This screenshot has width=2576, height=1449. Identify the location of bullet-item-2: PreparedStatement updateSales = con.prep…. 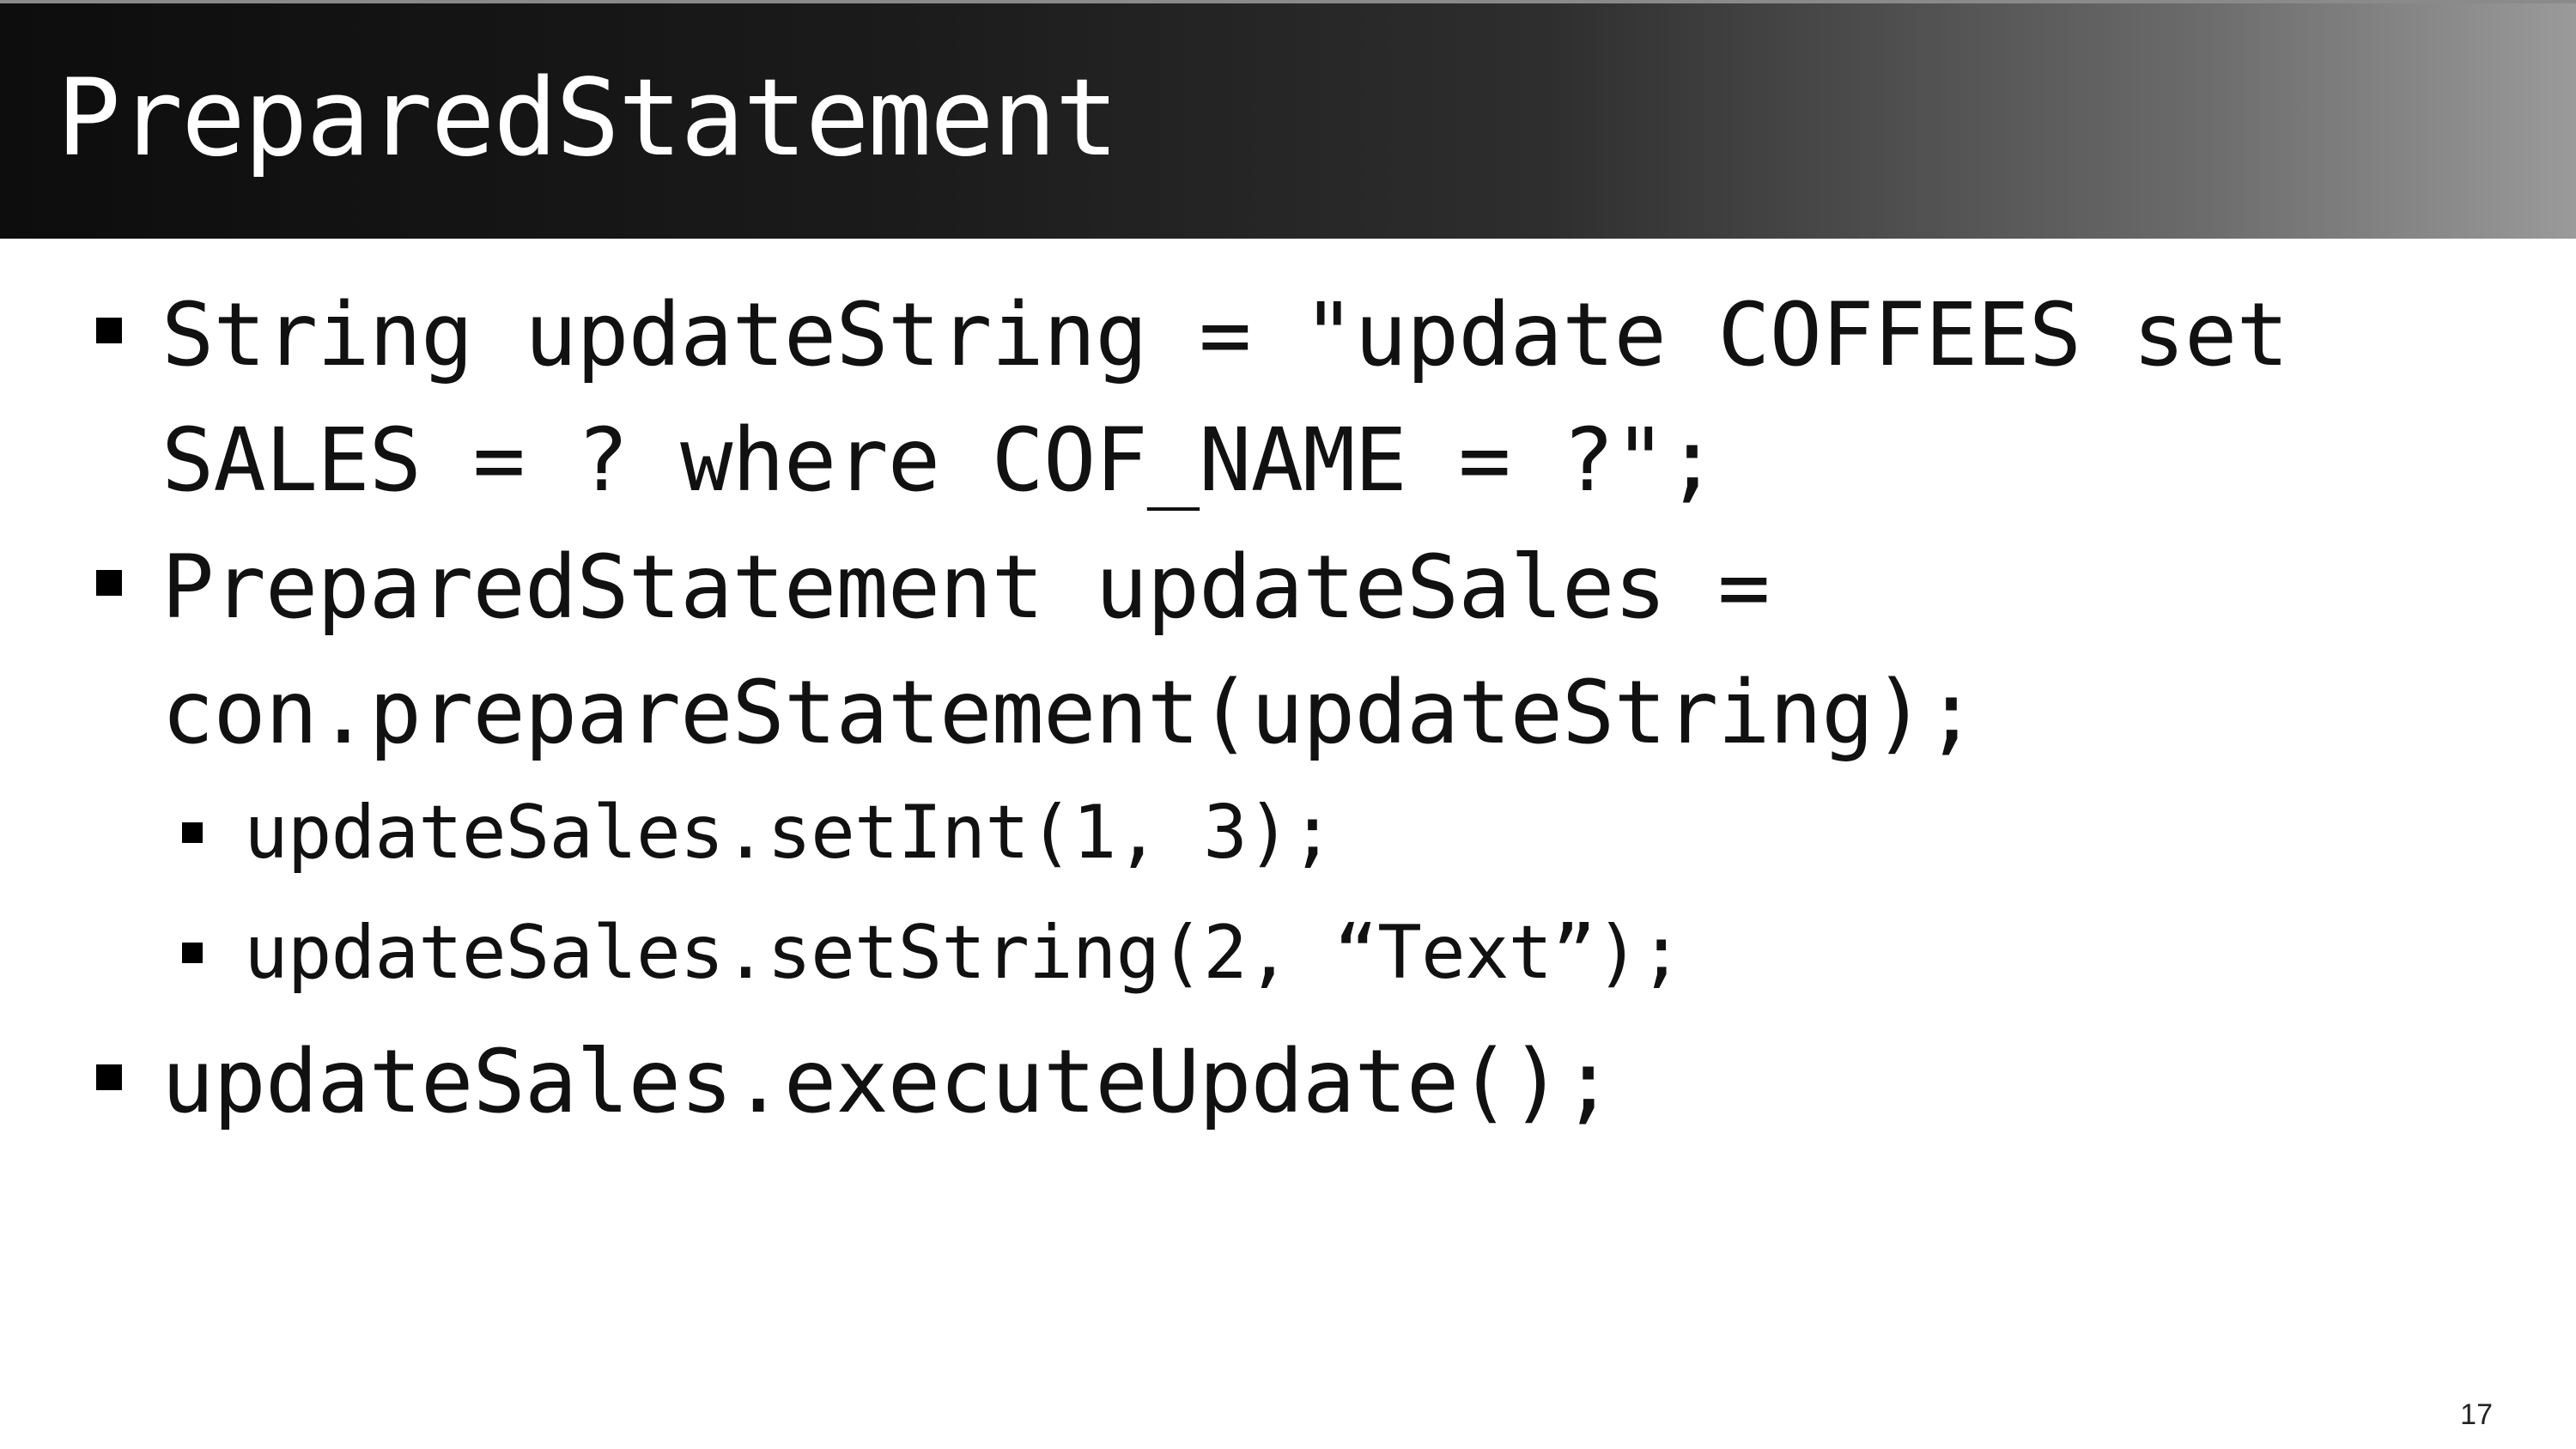
(1069, 650).